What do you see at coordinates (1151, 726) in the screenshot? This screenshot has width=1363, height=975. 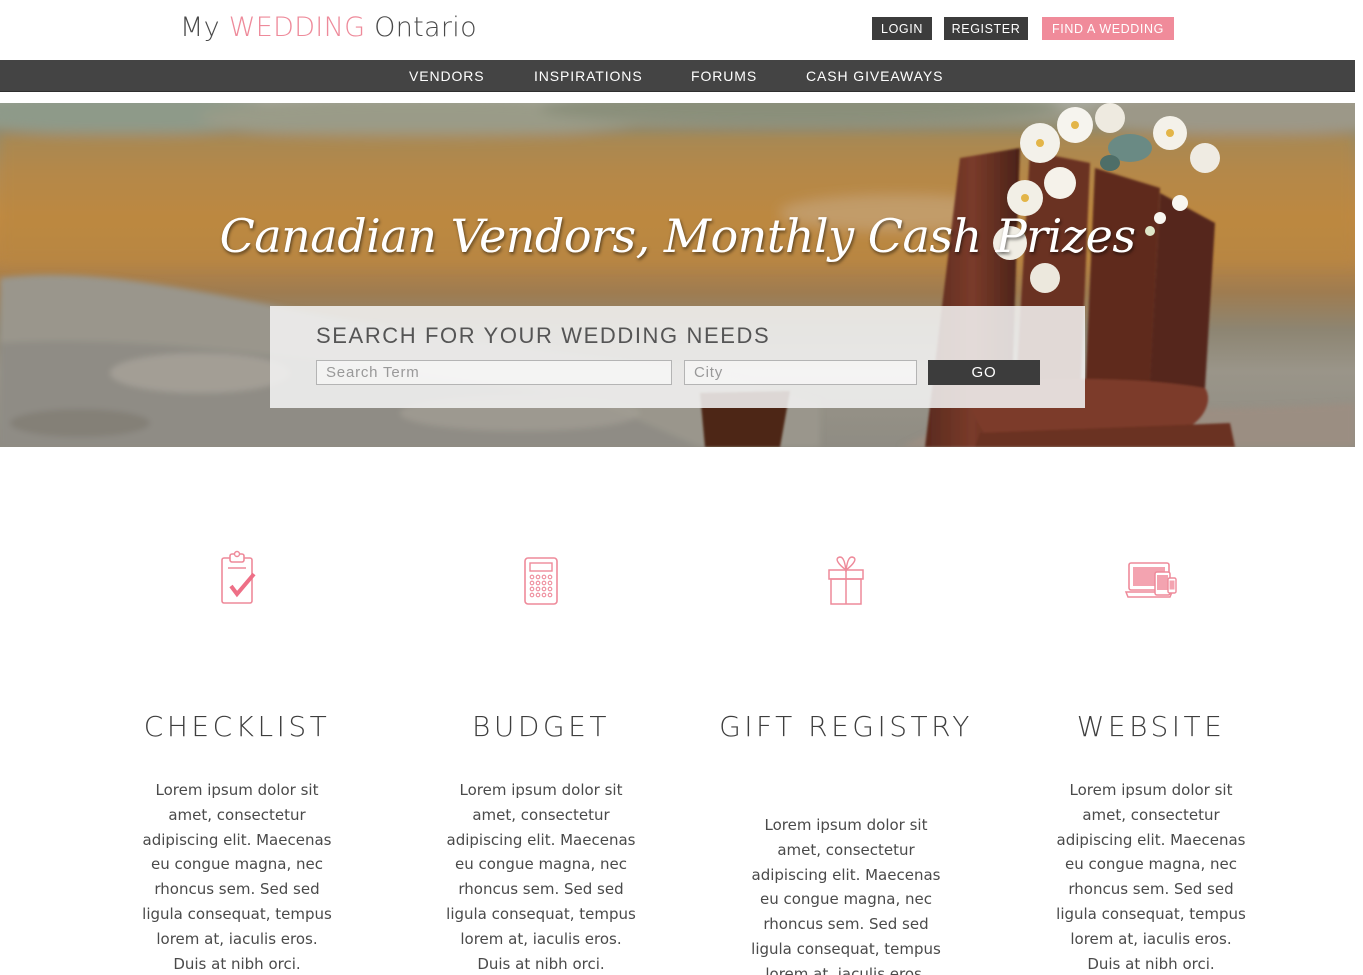 I see `feature-title-website: WEBSITE` at bounding box center [1151, 726].